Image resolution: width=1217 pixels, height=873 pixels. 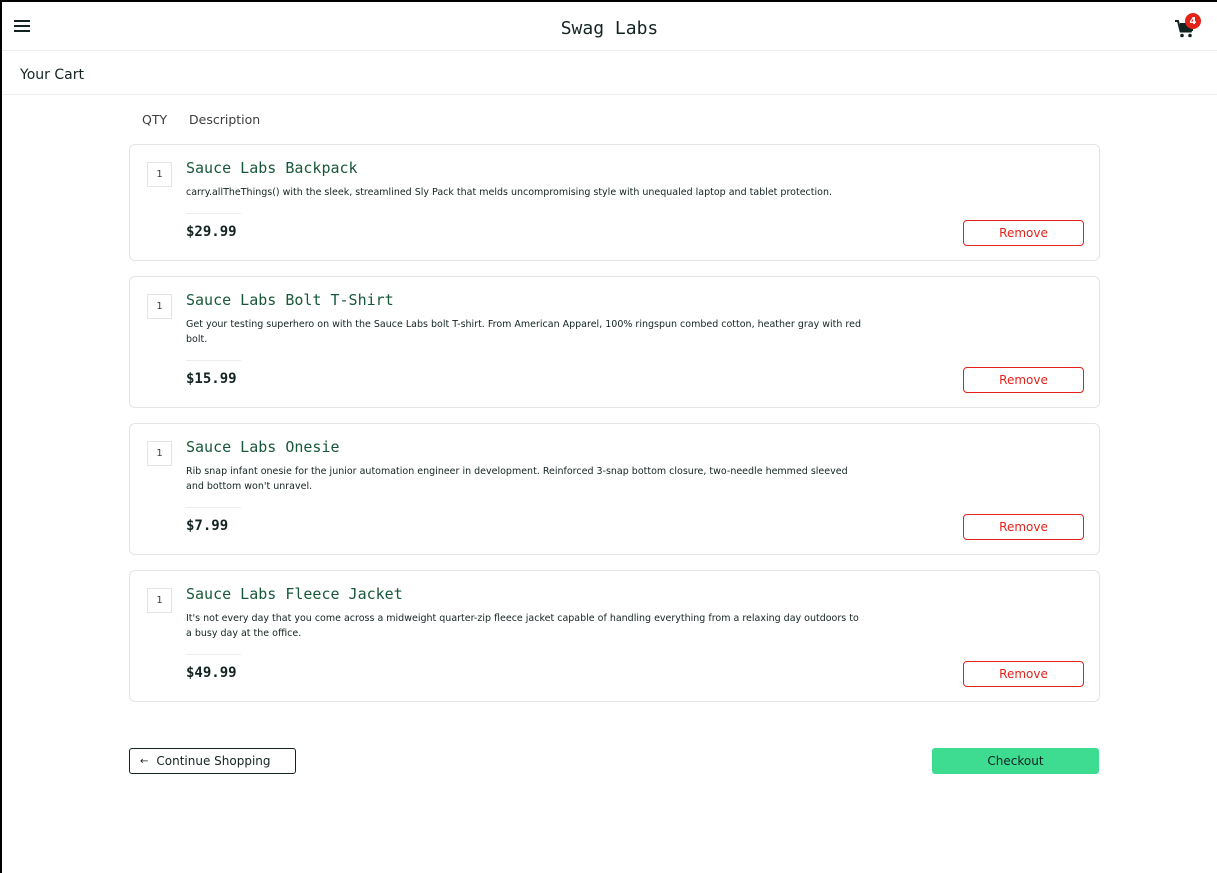 I want to click on arrow-left-icon: ←, so click(x=144, y=761).